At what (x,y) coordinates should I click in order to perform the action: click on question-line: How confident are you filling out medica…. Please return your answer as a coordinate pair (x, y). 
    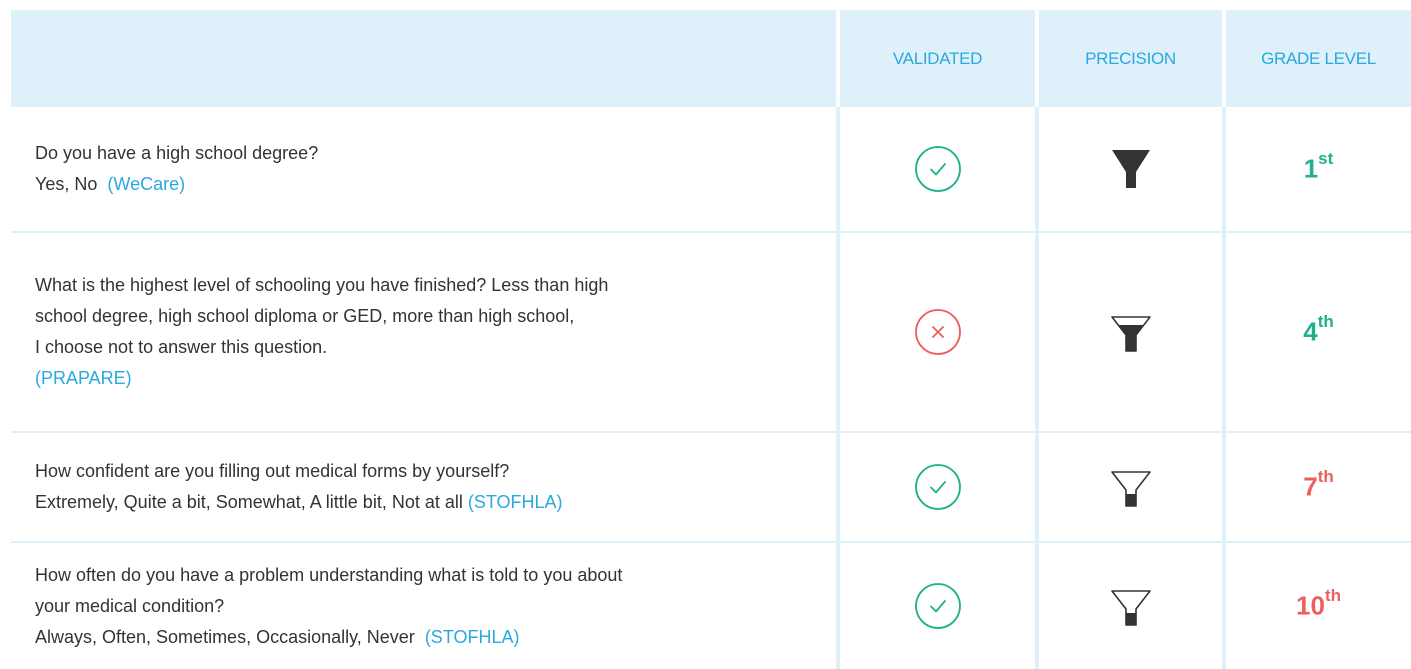
    Looking at the image, I should click on (272, 471).